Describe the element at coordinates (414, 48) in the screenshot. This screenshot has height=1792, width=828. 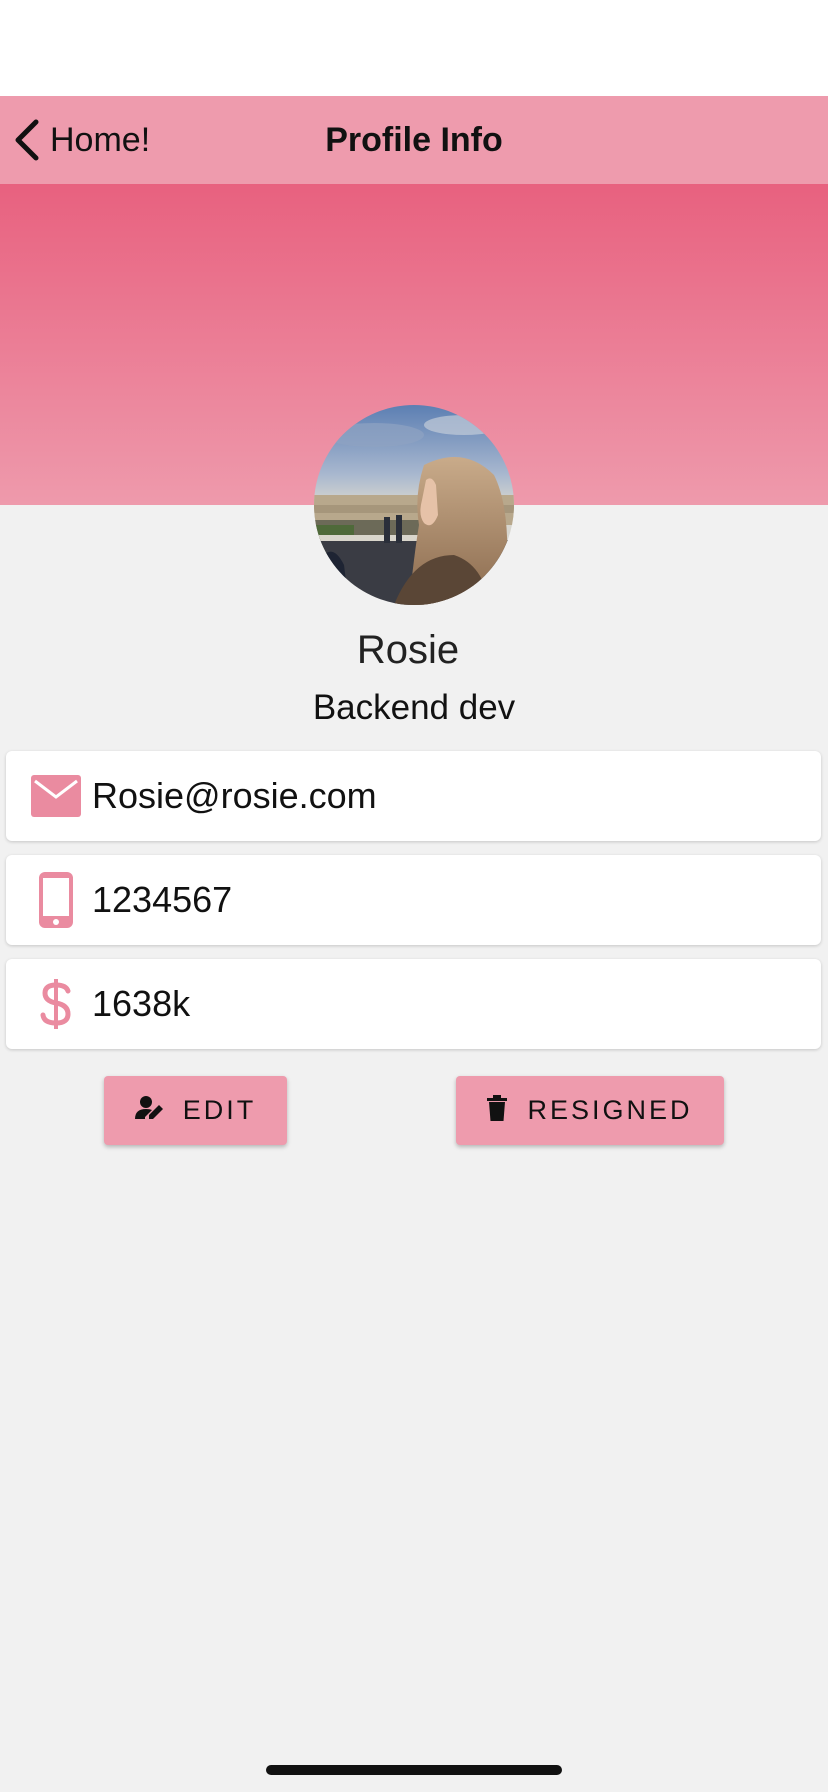
I see `status-bar` at that location.